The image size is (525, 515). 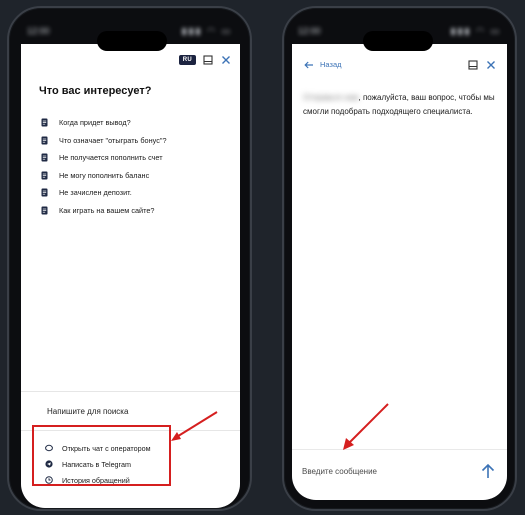 I want to click on faq-item: Не получается пополнить счет, so click(x=104, y=158).